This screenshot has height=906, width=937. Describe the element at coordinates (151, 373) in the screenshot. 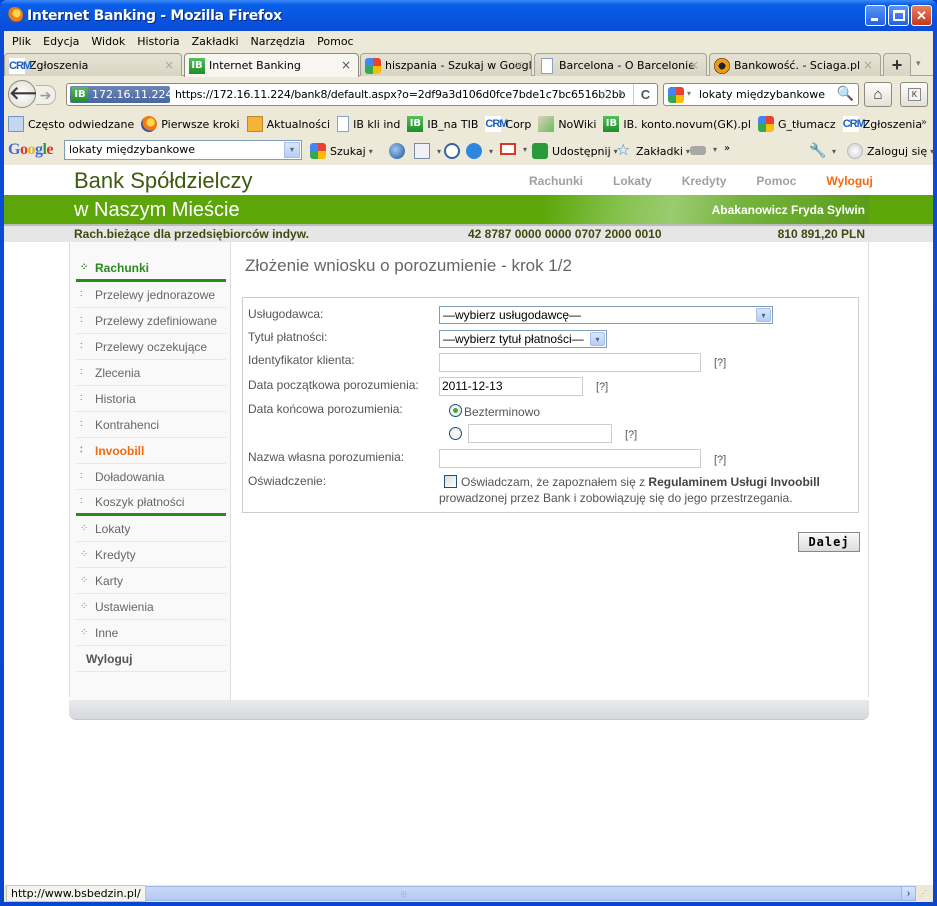

I see `sidebar-item-zlecenia: ∶ Zlecenia` at that location.